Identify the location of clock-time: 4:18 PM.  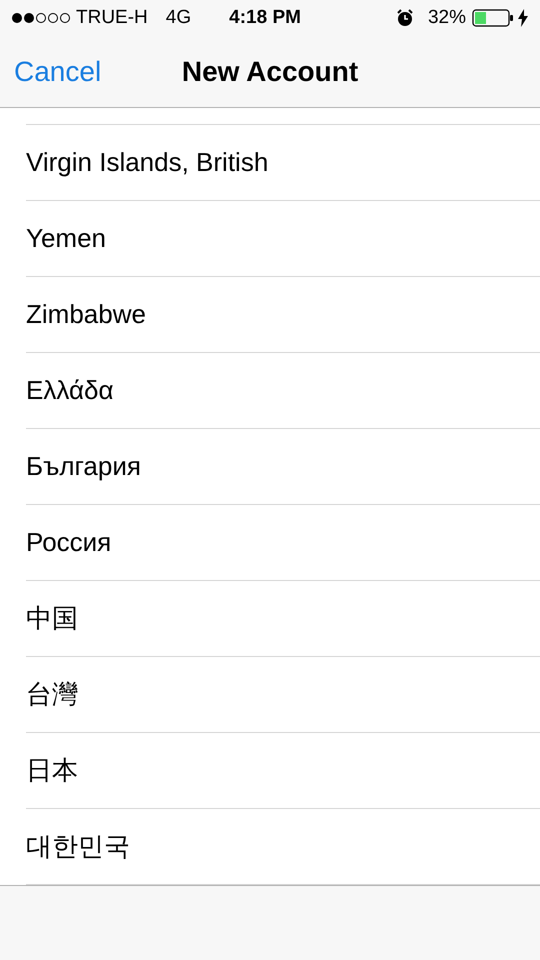
(265, 18).